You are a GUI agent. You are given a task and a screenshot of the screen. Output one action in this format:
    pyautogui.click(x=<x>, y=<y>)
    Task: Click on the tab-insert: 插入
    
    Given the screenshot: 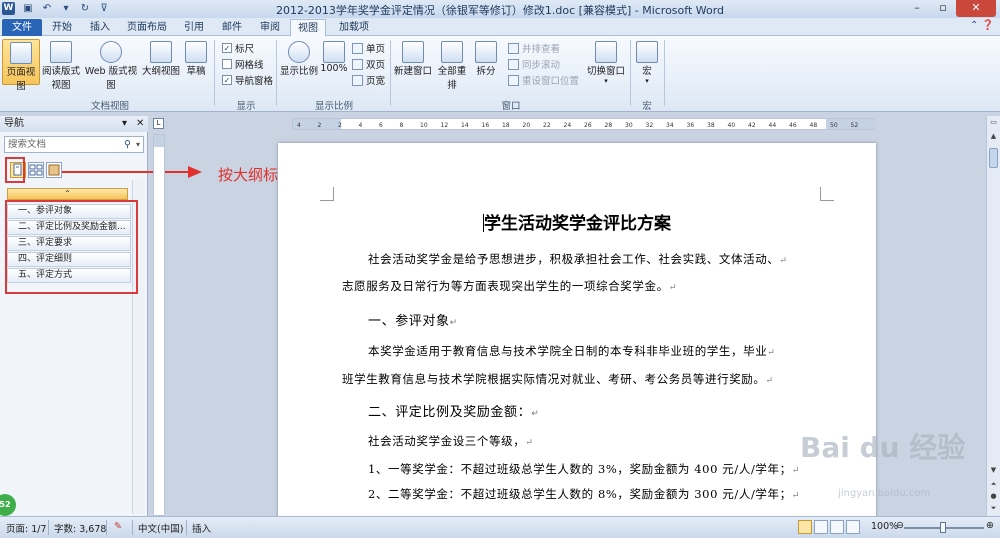 What is the action you would take?
    pyautogui.click(x=100, y=27)
    